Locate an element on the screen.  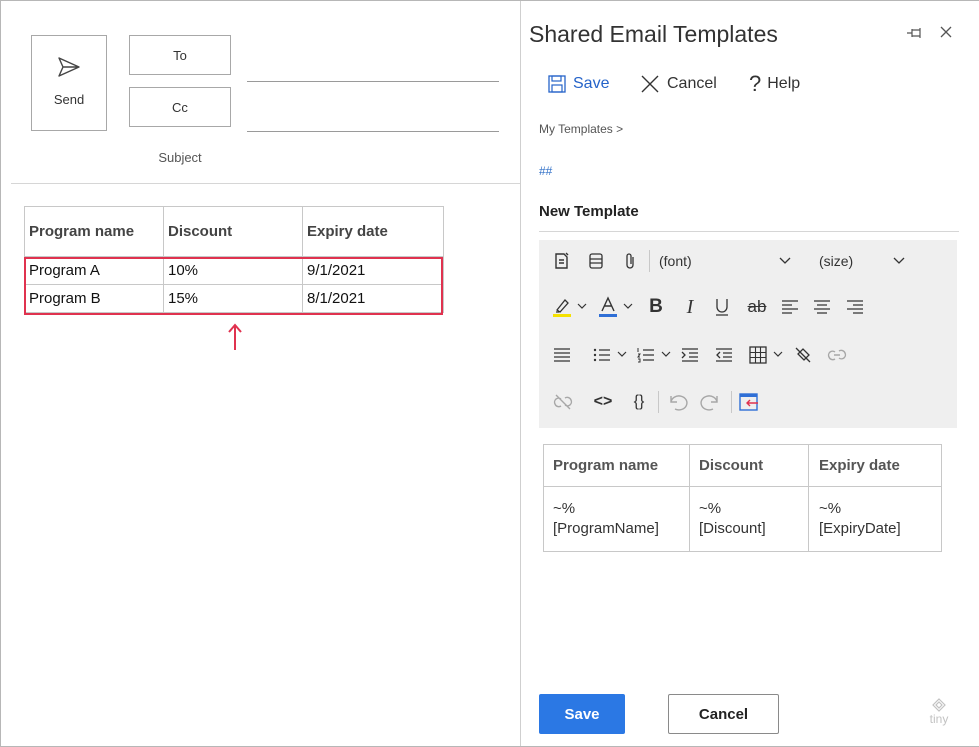
toolbar-help-button: ? Help is located at coordinates (774, 84).